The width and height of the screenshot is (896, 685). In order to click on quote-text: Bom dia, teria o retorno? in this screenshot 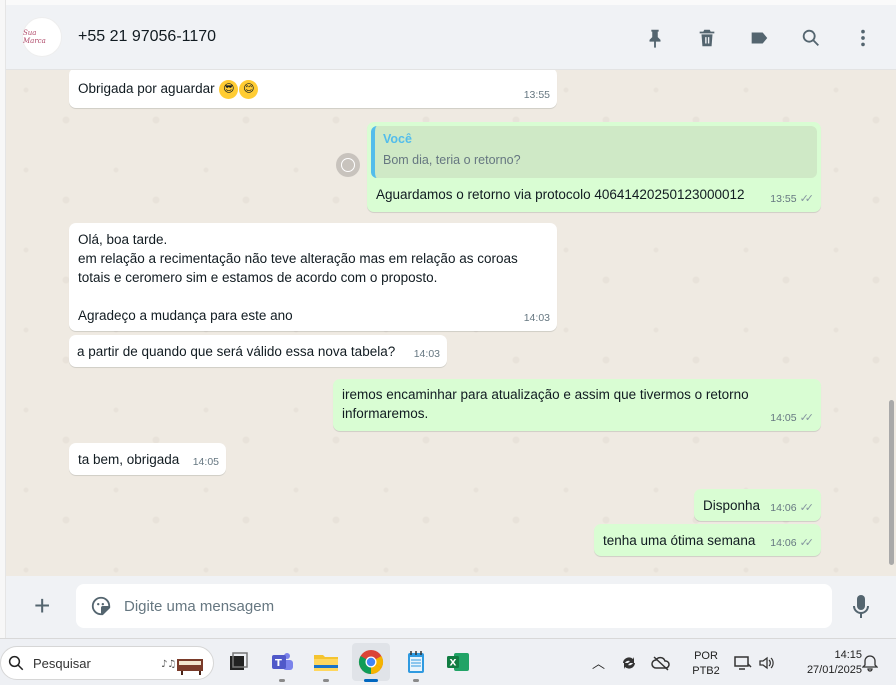, I will do `click(452, 160)`.